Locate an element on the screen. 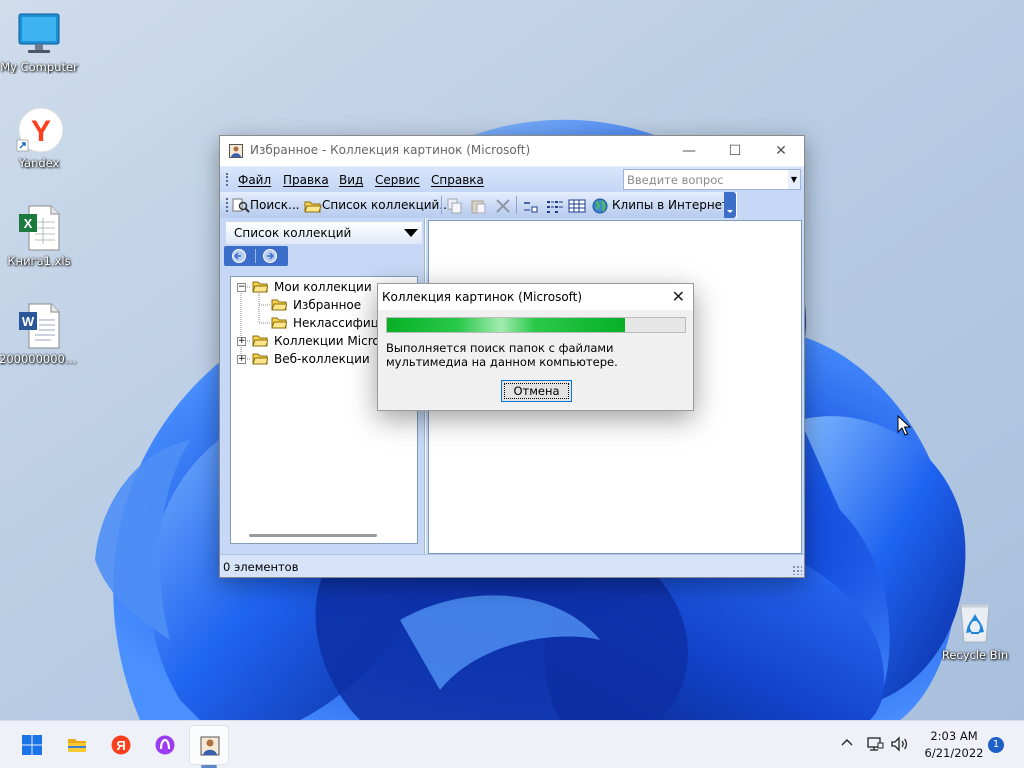 This screenshot has width=1024, height=768. collapse-icon: − is located at coordinates (241, 287).